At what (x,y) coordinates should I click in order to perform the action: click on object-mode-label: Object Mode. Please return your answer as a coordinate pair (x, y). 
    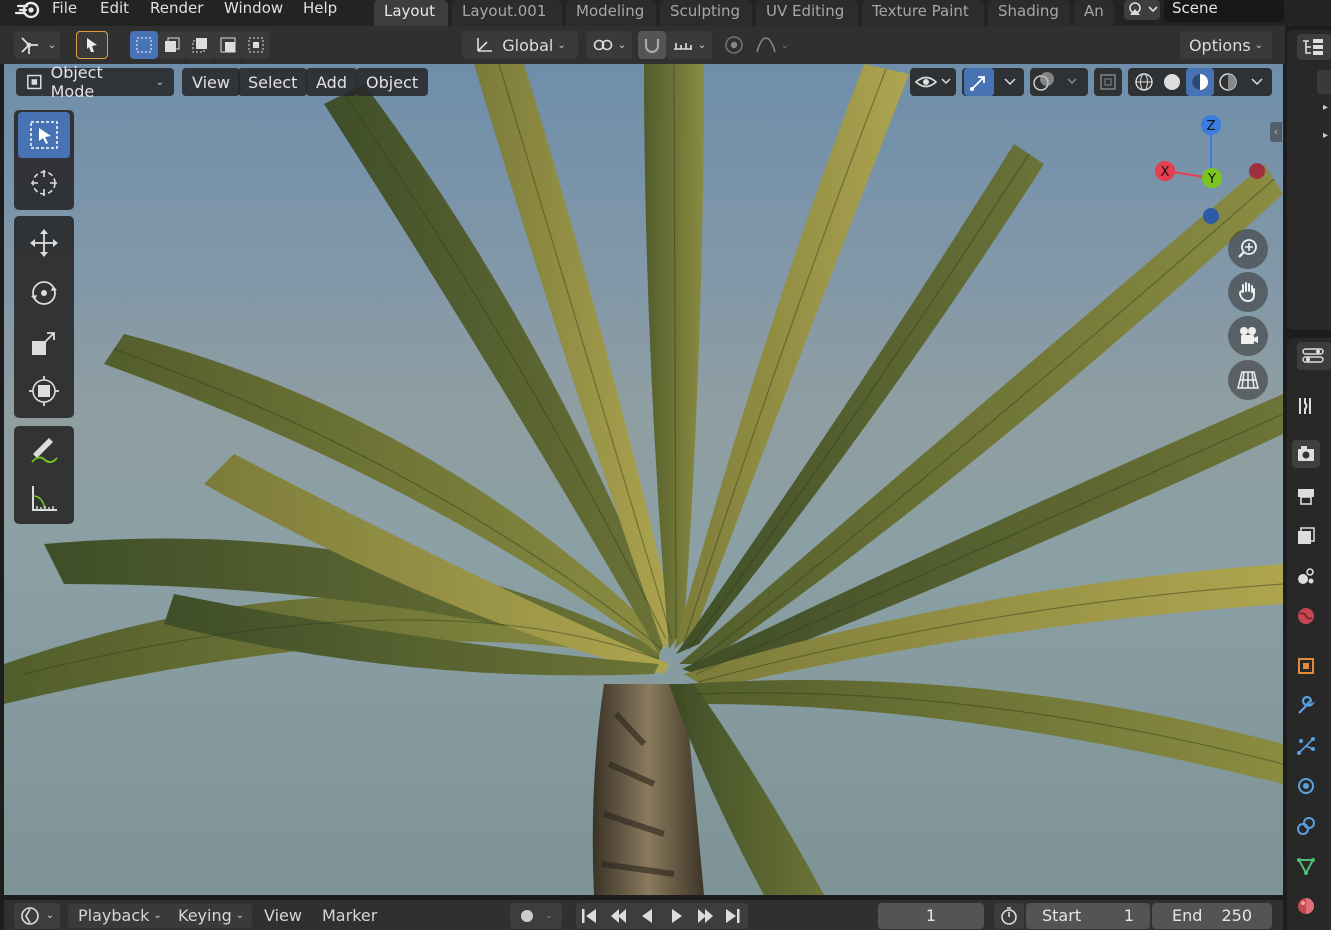
    Looking at the image, I should click on (76, 82).